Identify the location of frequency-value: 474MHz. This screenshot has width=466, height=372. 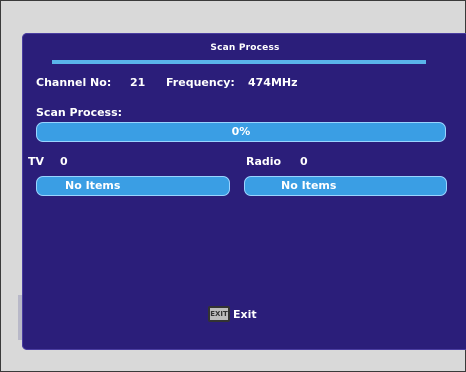
(273, 82).